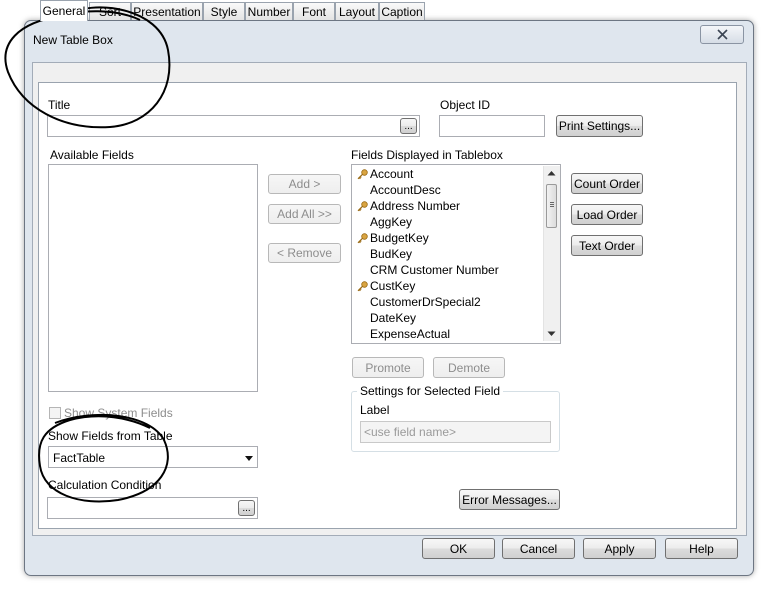 The height and width of the screenshot is (590, 768). Describe the element at coordinates (551, 173) in the screenshot. I see `scroll-up-arrow-icon` at that location.